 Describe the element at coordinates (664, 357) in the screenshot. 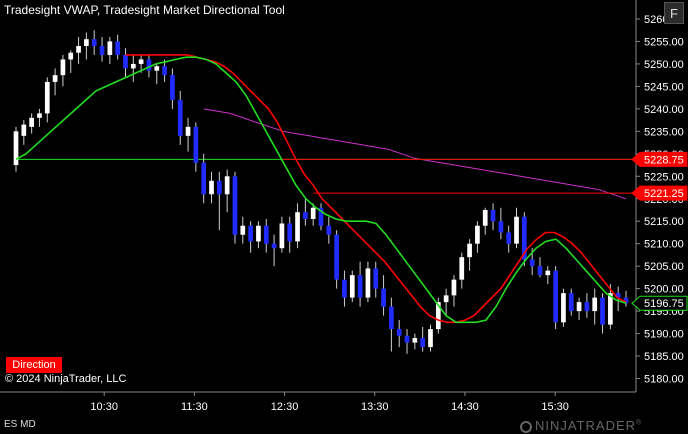

I see `price-tick-label: 5185.00` at that location.